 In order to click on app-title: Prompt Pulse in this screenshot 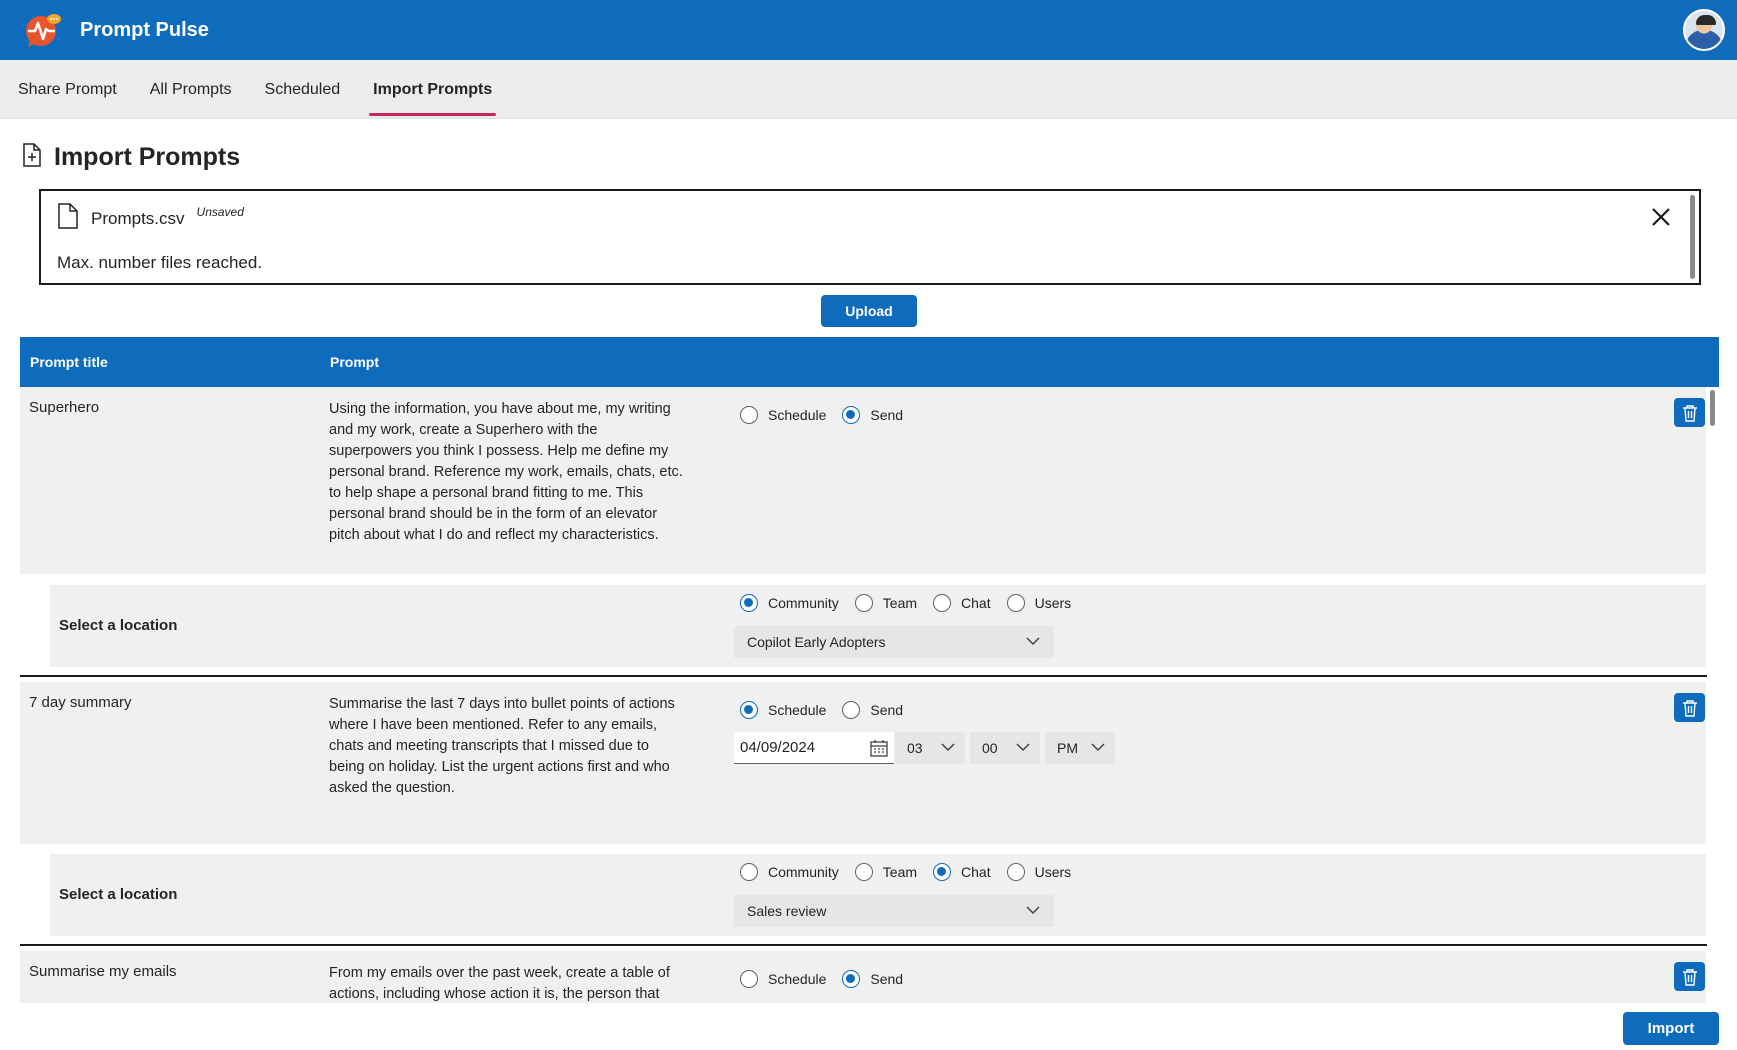, I will do `click(144, 29)`.